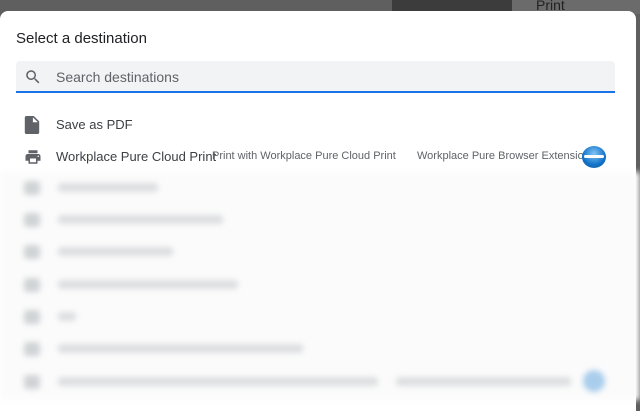 The image size is (640, 411). I want to click on search-input, so click(326, 77).